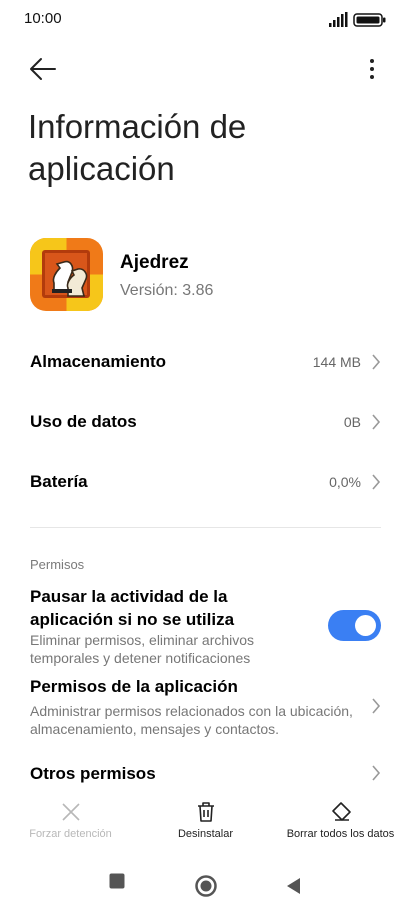 The height and width of the screenshot is (914, 411). What do you see at coordinates (83, 421) in the screenshot?
I see `data-usage-label: Uso de datos` at bounding box center [83, 421].